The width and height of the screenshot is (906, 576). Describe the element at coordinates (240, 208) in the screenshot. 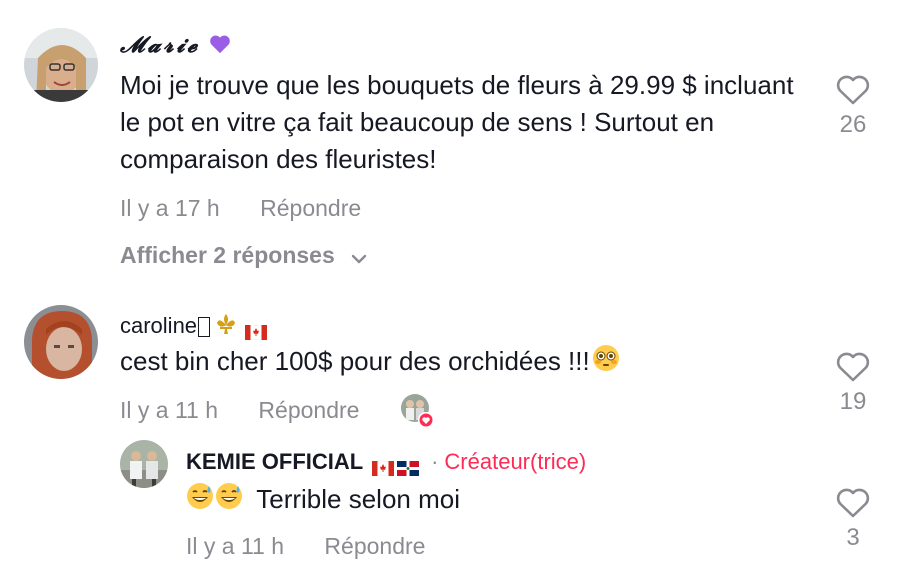

I see `comment-meta: Il y a 17 h Répondre` at that location.